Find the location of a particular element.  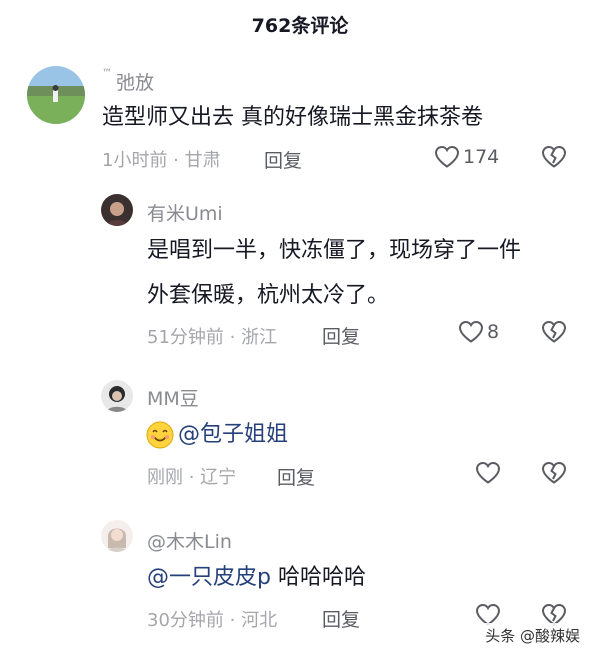

mention-link: @一只皮皮p is located at coordinates (209, 577).